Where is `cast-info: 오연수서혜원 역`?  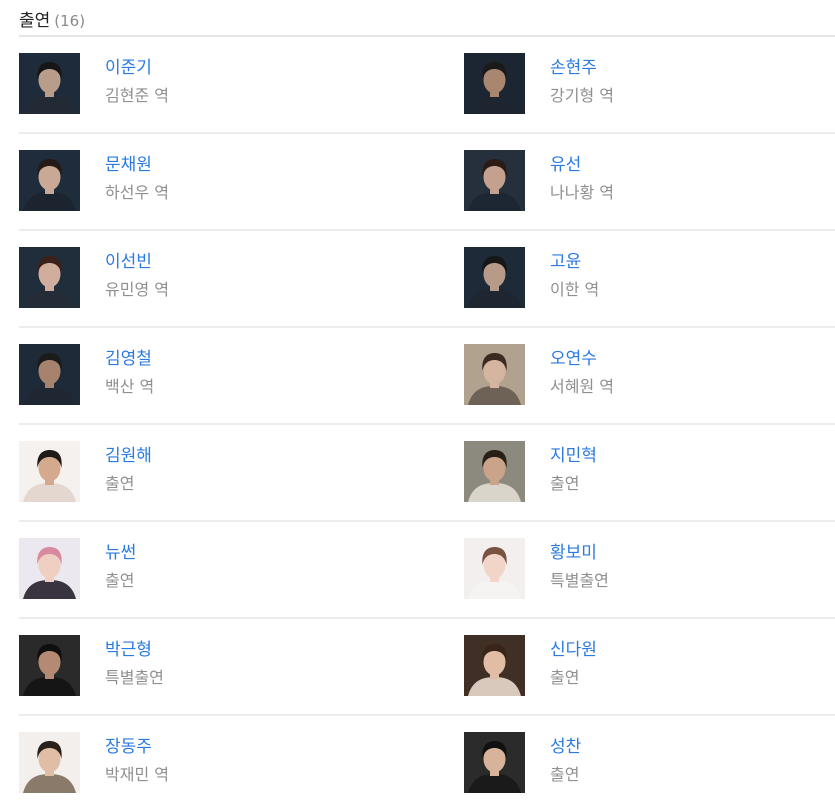 cast-info: 오연수서혜원 역 is located at coordinates (582, 375).